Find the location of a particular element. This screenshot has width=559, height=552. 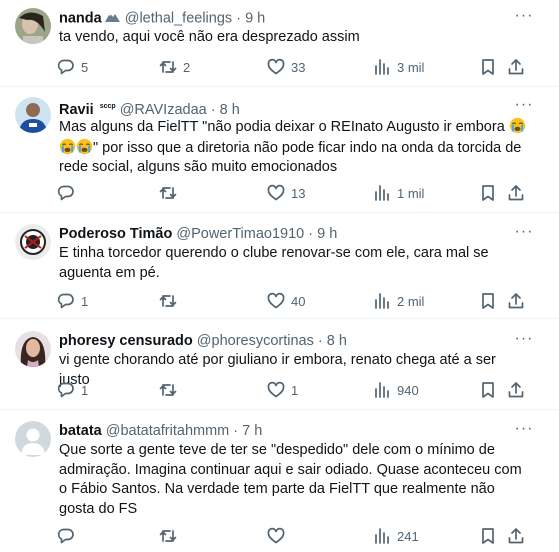

view-count: 940 is located at coordinates (408, 390).